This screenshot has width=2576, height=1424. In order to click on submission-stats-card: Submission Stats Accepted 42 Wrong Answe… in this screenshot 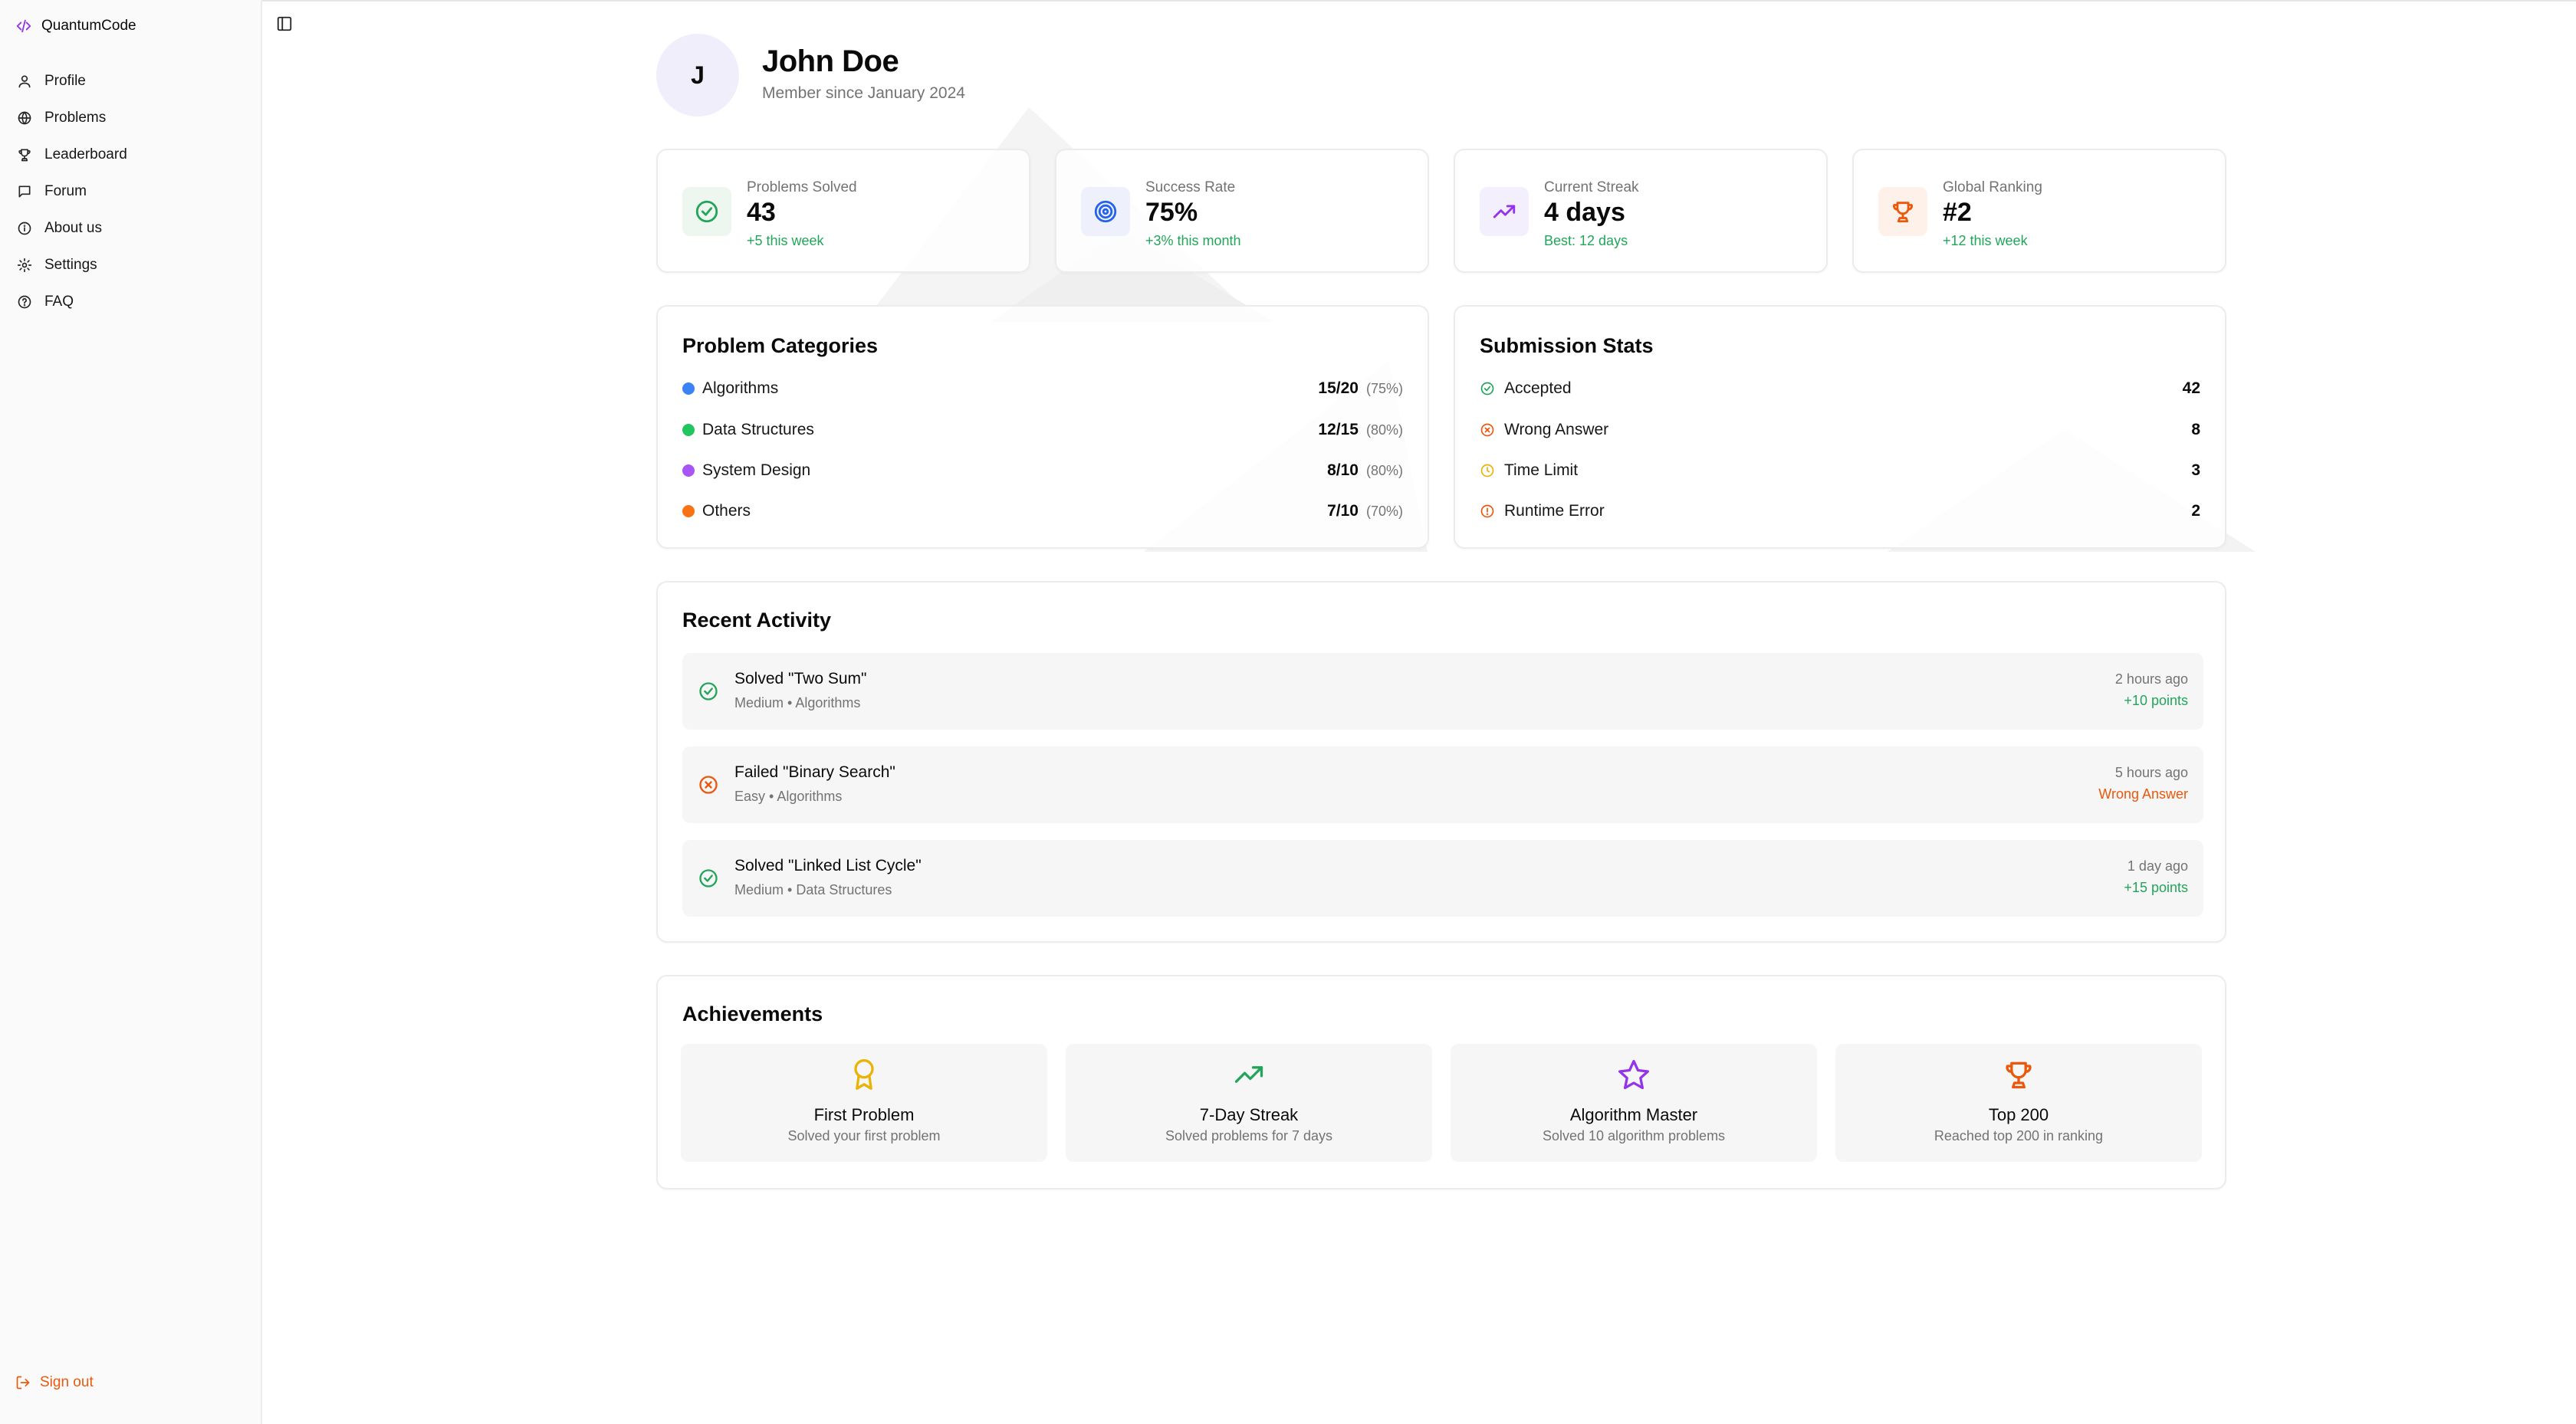, I will do `click(1840, 427)`.